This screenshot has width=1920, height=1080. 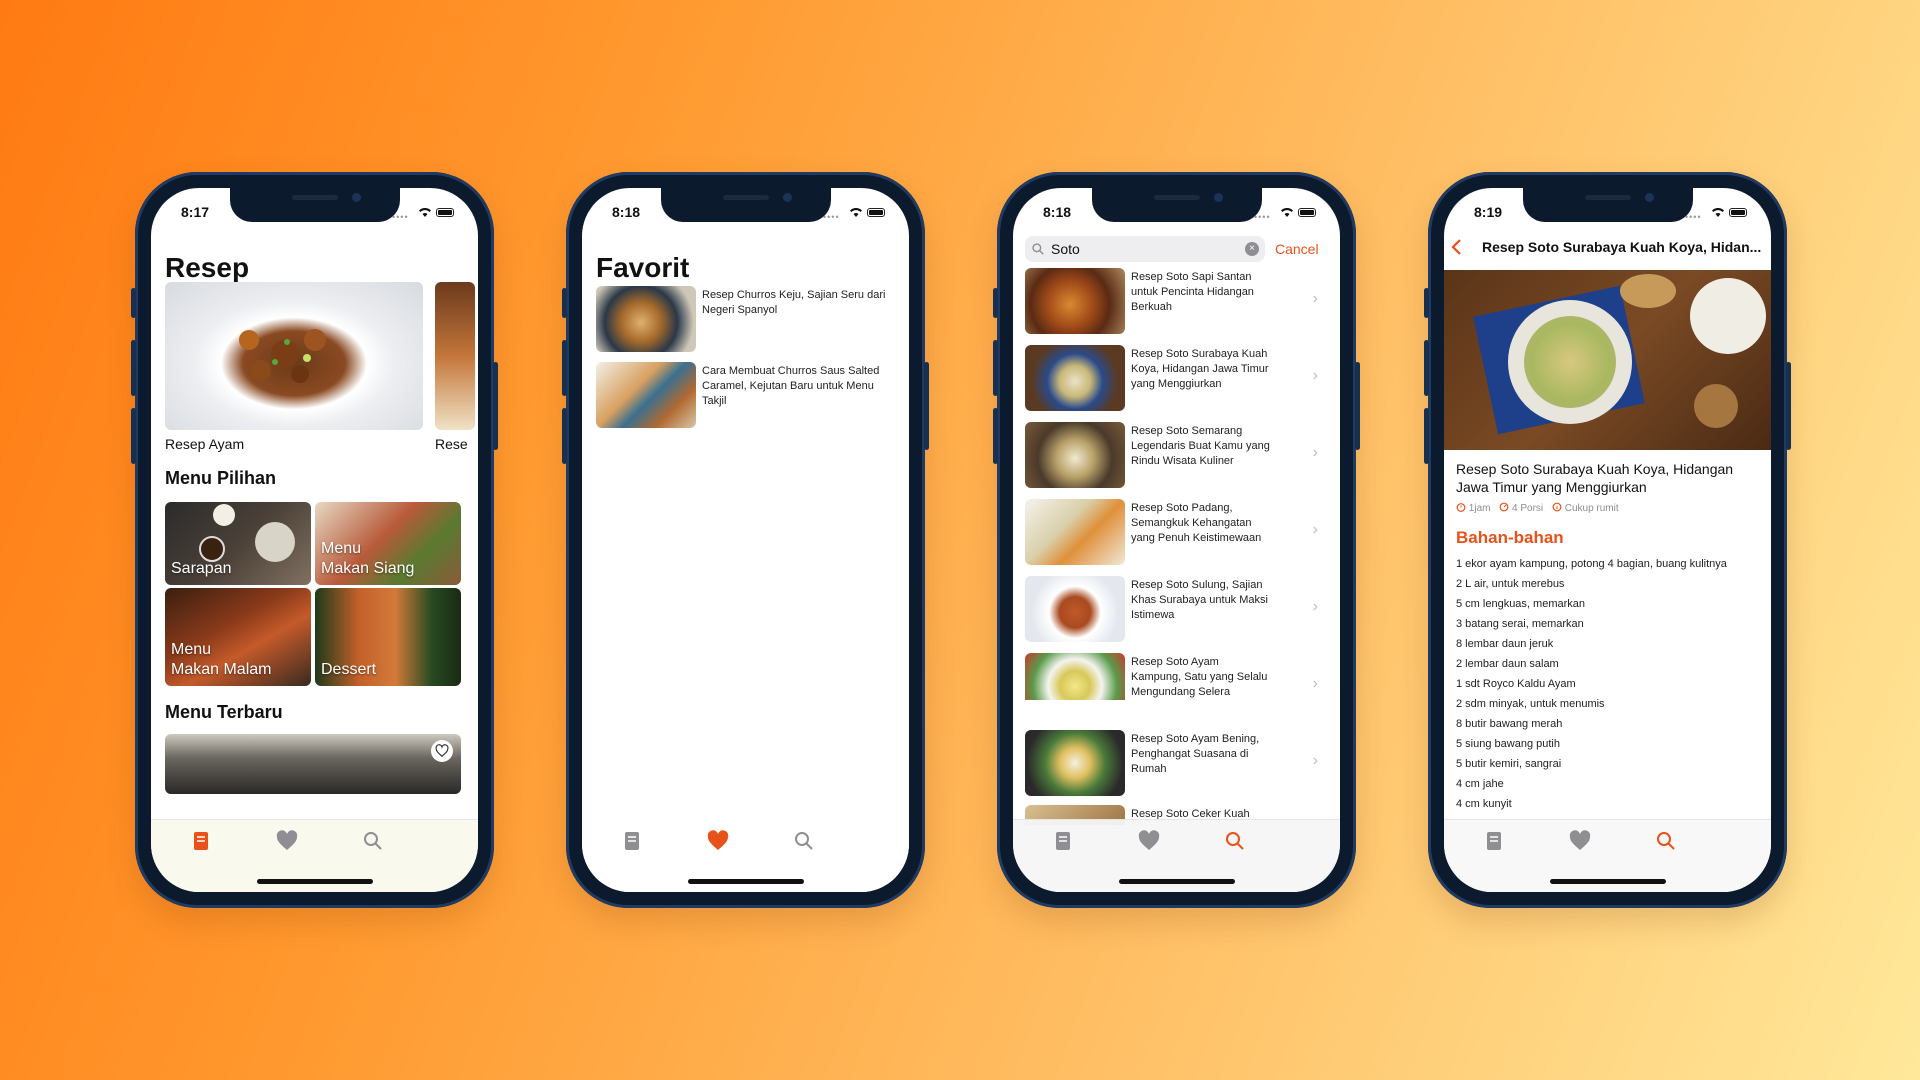 I want to click on search-icon, so click(x=1038, y=249).